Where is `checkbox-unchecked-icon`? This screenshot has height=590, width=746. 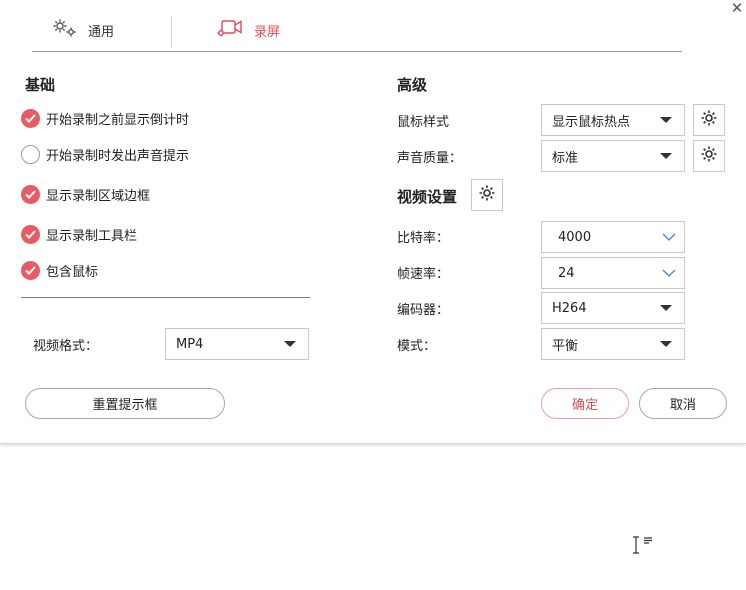
checkbox-unchecked-icon is located at coordinates (30, 154).